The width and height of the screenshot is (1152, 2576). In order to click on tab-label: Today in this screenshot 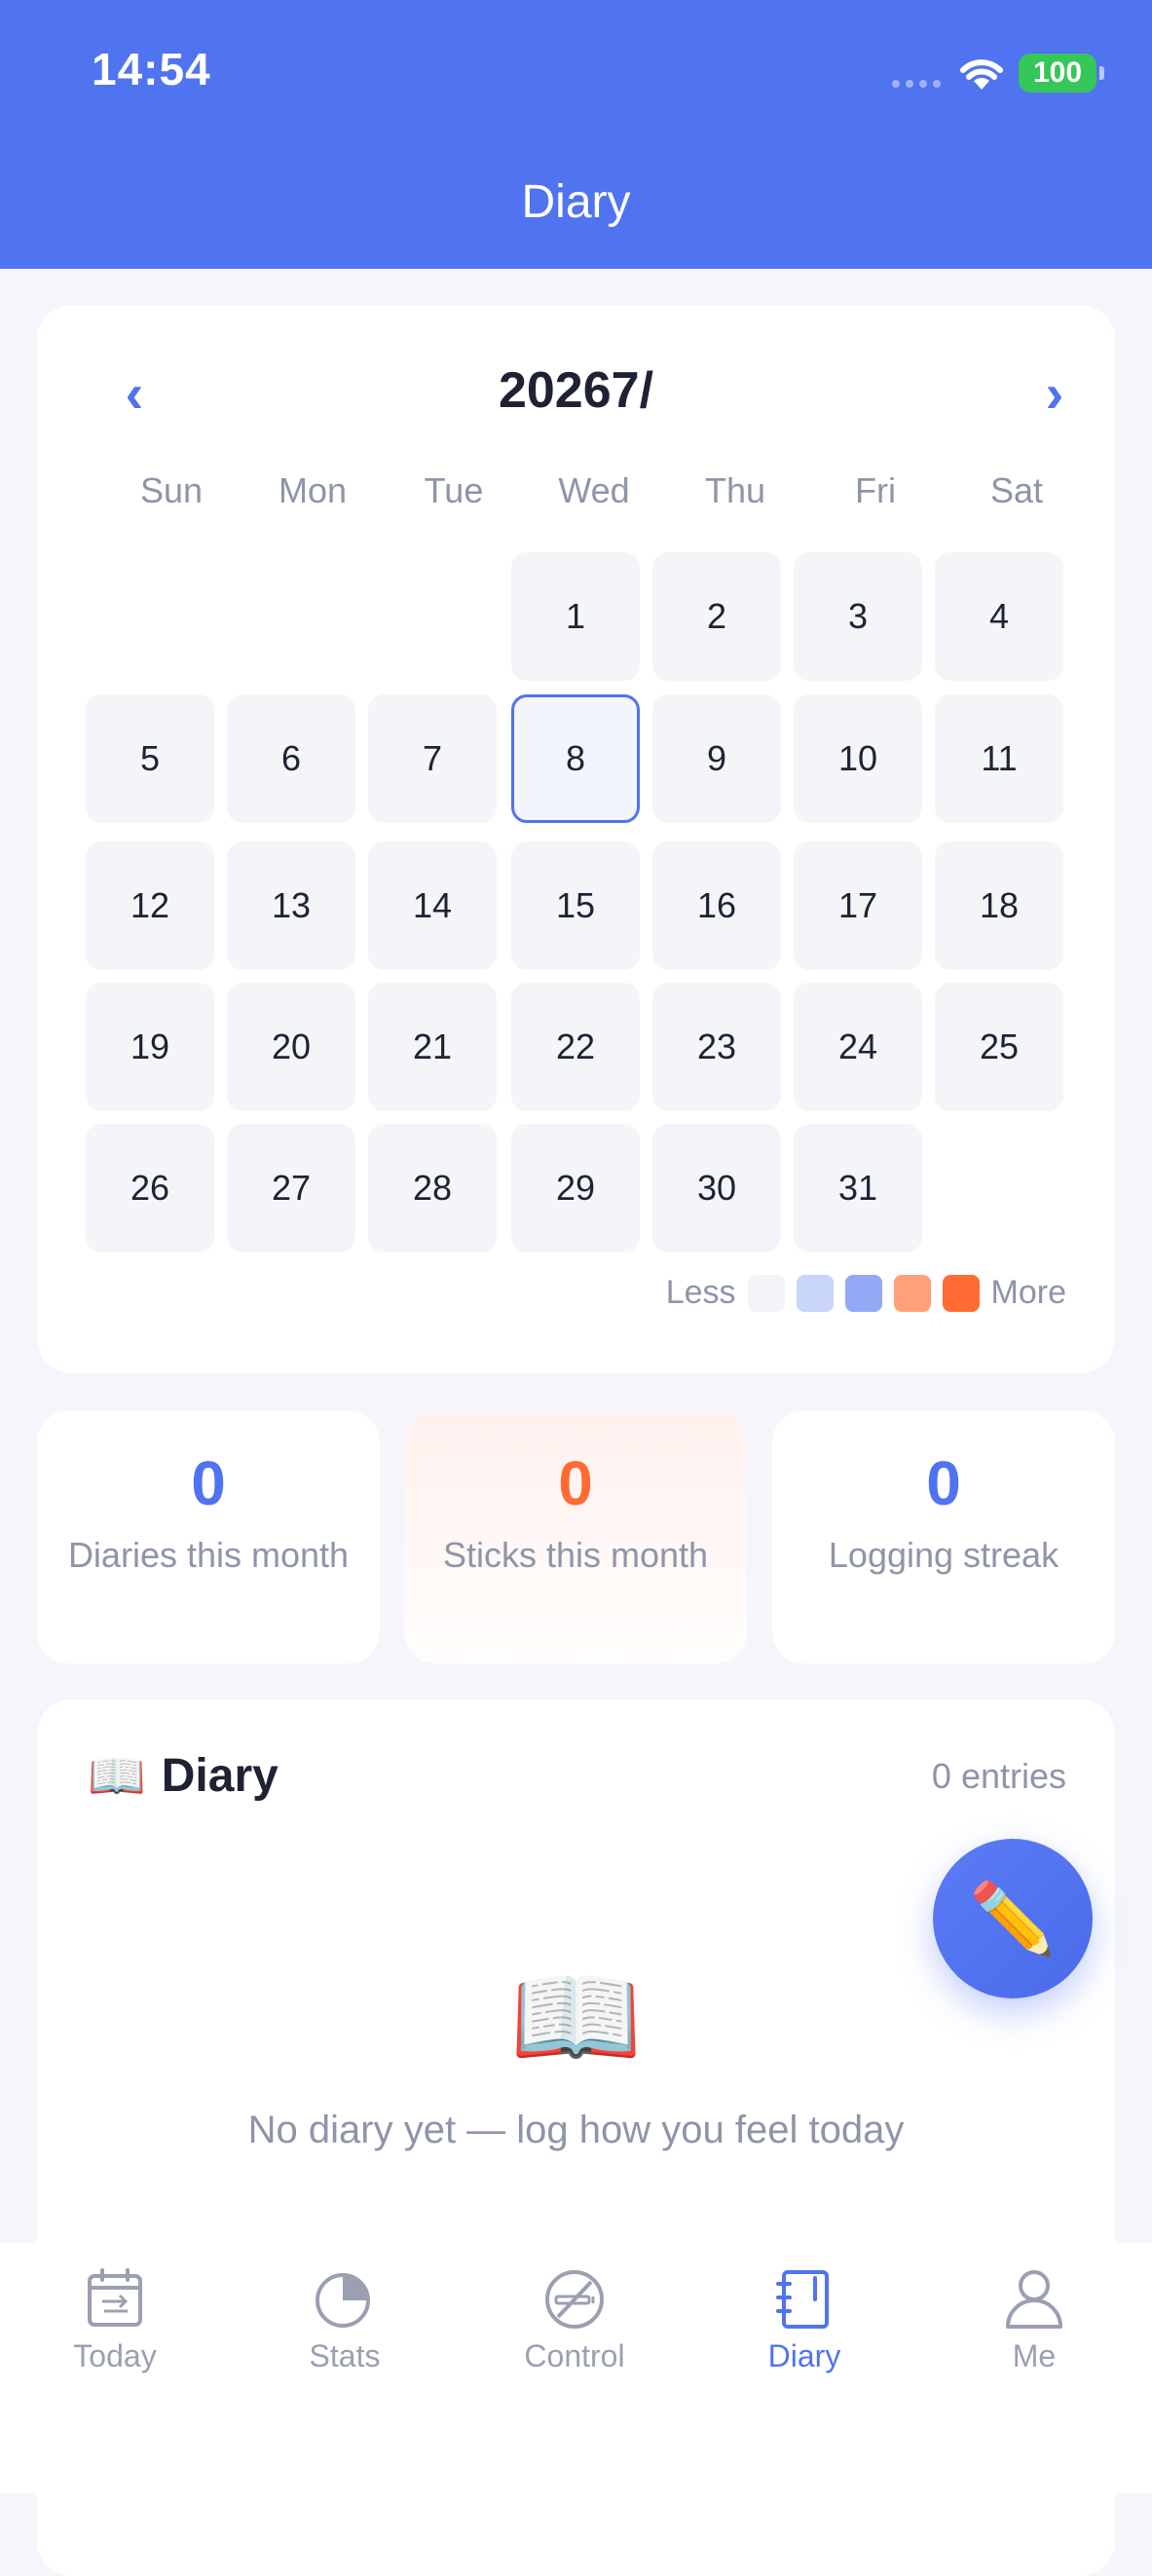, I will do `click(115, 2355)`.